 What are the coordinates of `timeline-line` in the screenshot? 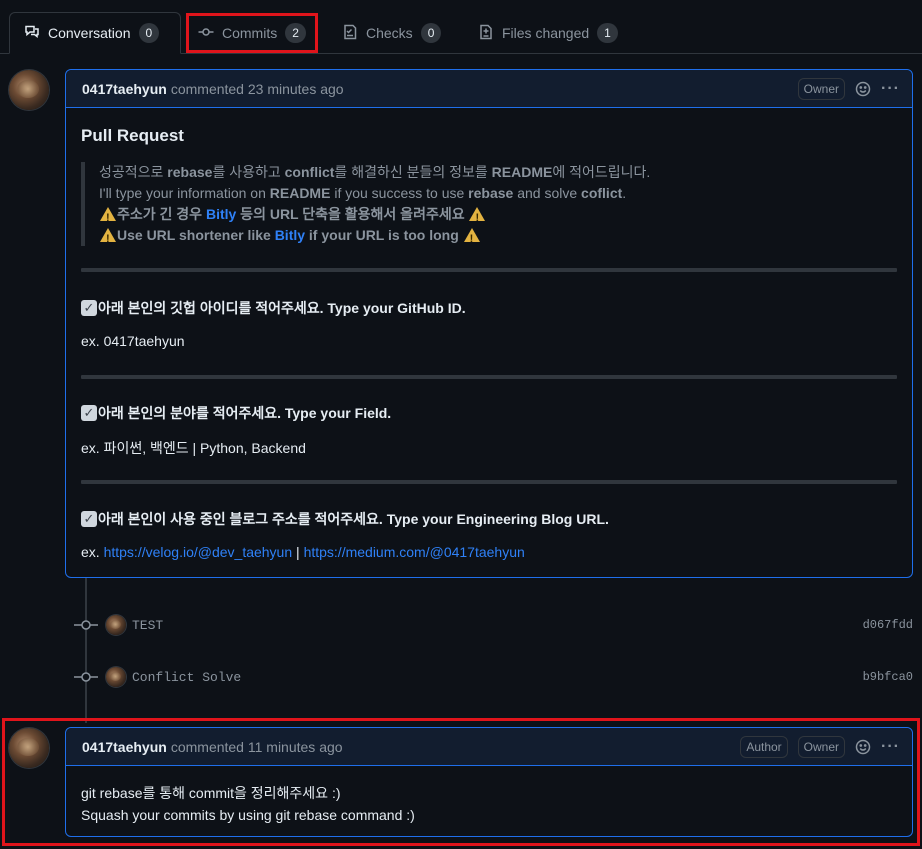 It's located at (86, 650).